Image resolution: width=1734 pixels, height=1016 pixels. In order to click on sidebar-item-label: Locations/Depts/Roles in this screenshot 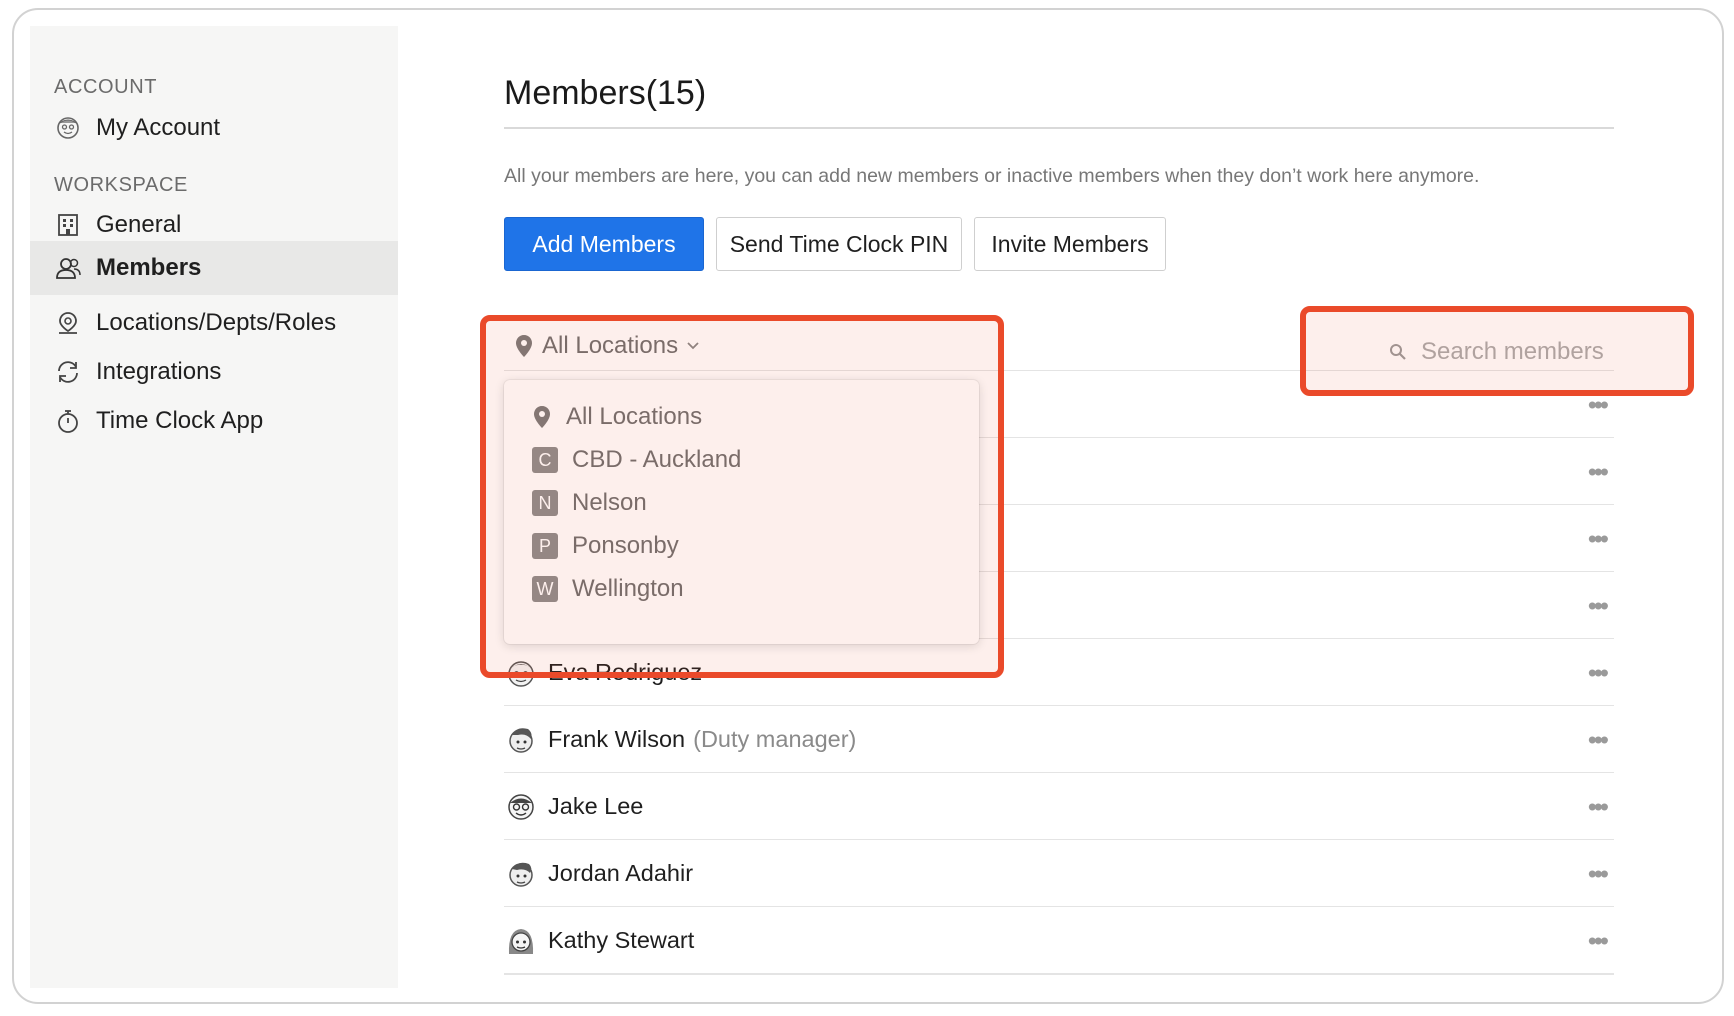, I will do `click(216, 322)`.